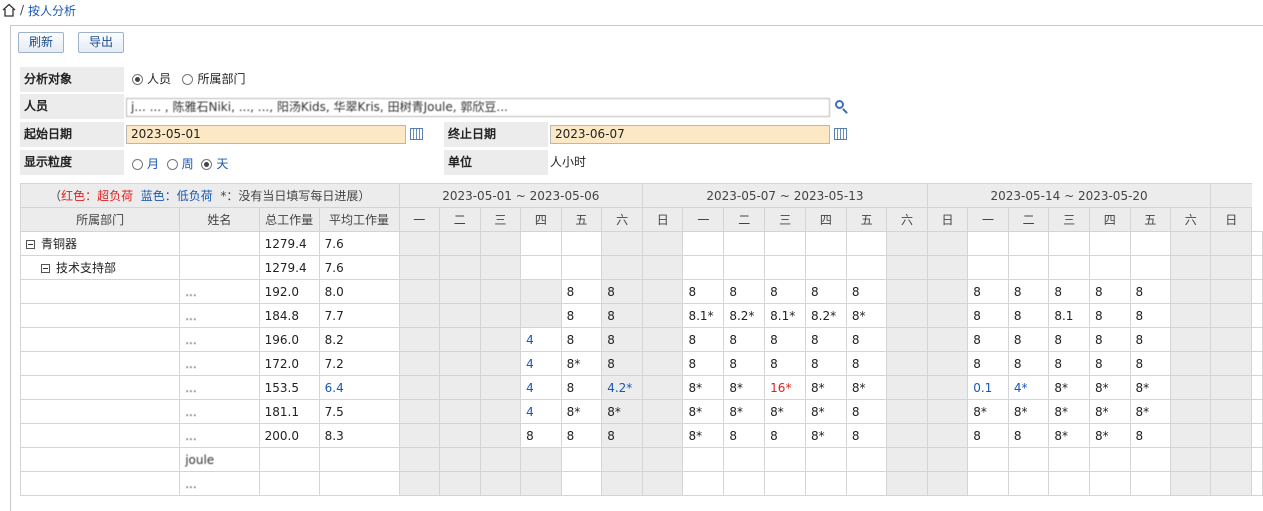 This screenshot has width=1263, height=511. What do you see at coordinates (52, 10) in the screenshot?
I see `breadcrumb-current: 按人分析` at bounding box center [52, 10].